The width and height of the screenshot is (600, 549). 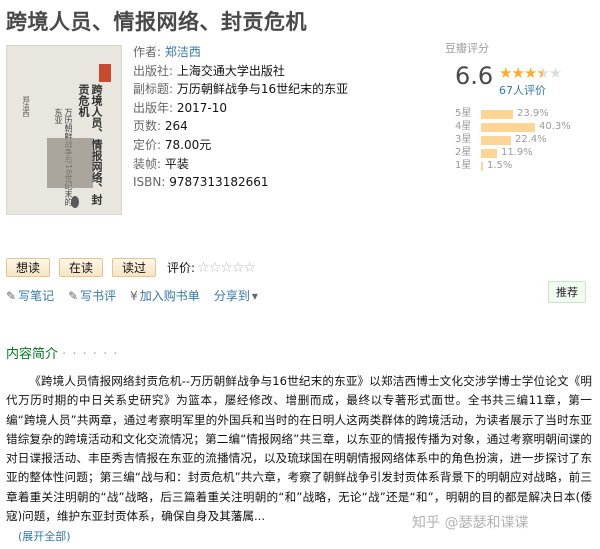 I want to click on section-title: 内容简介, so click(x=32, y=354).